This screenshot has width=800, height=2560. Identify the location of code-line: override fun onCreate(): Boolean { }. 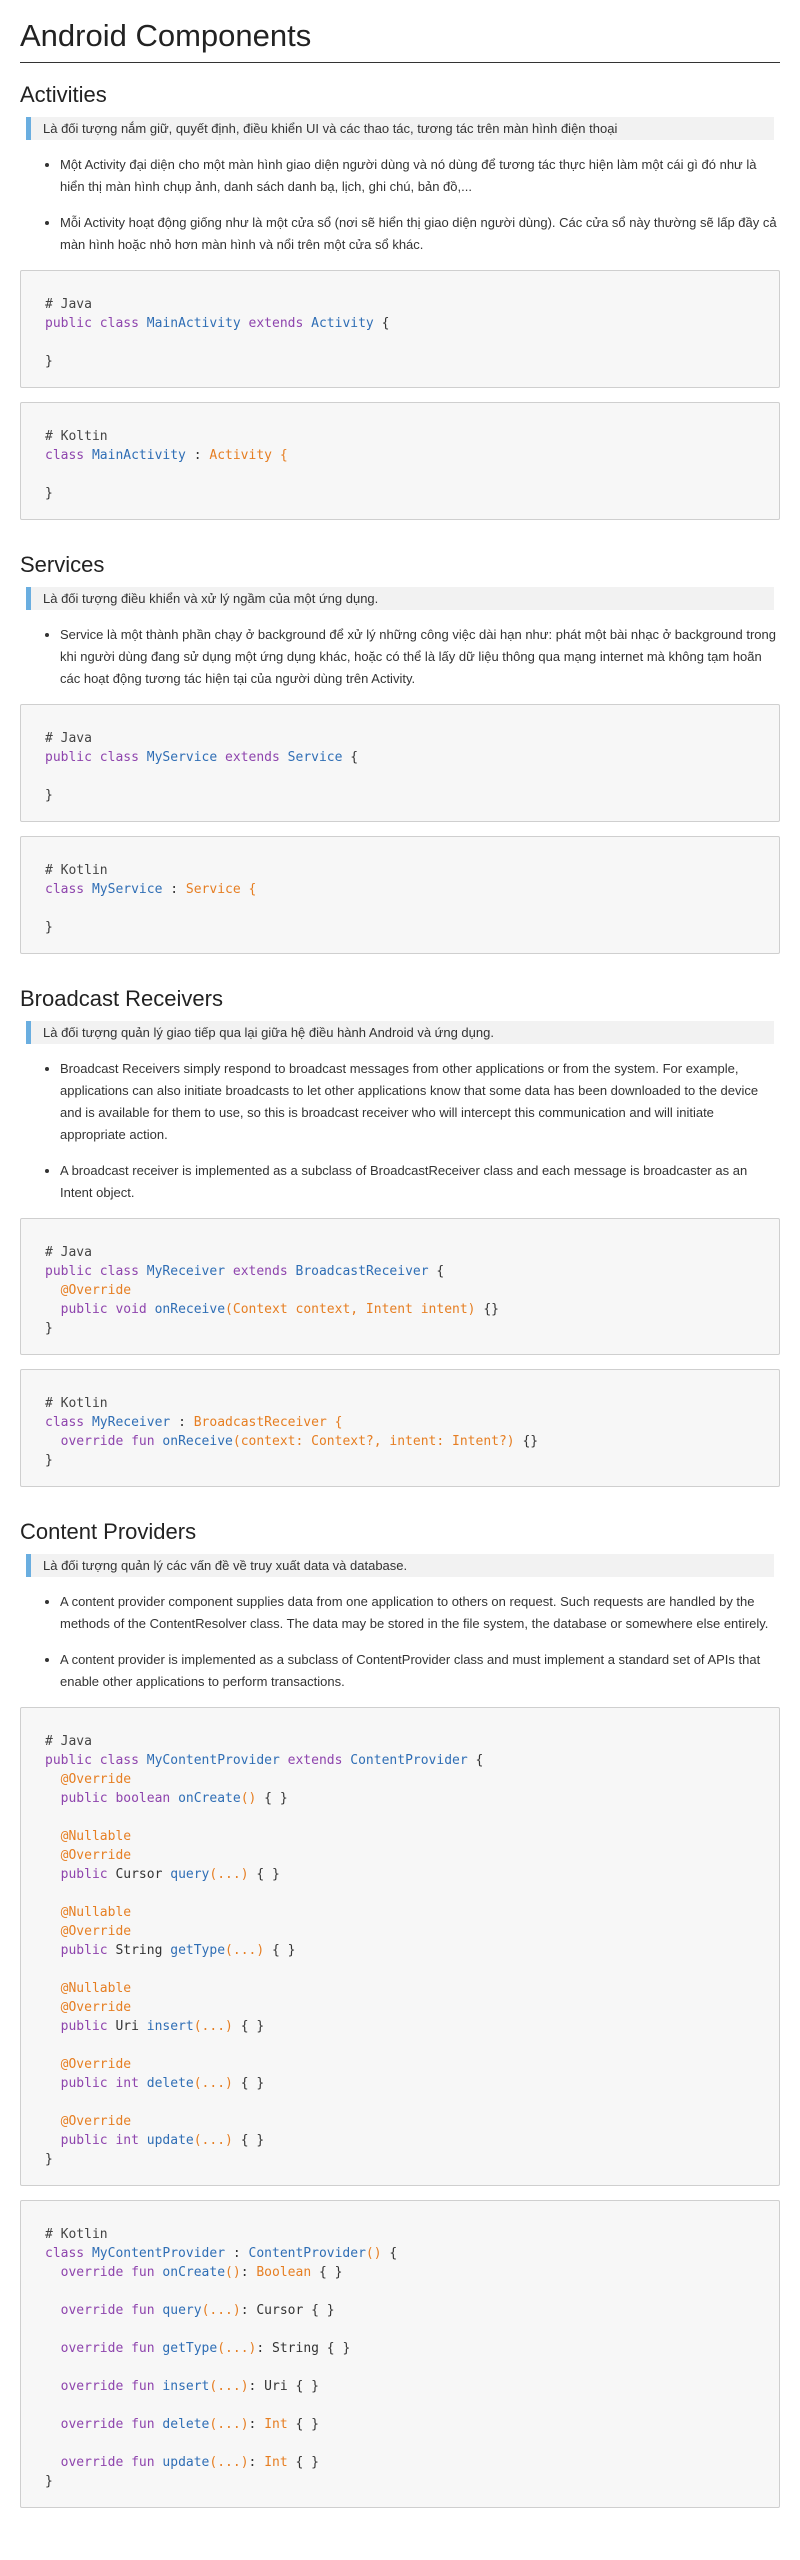
(201, 2272).